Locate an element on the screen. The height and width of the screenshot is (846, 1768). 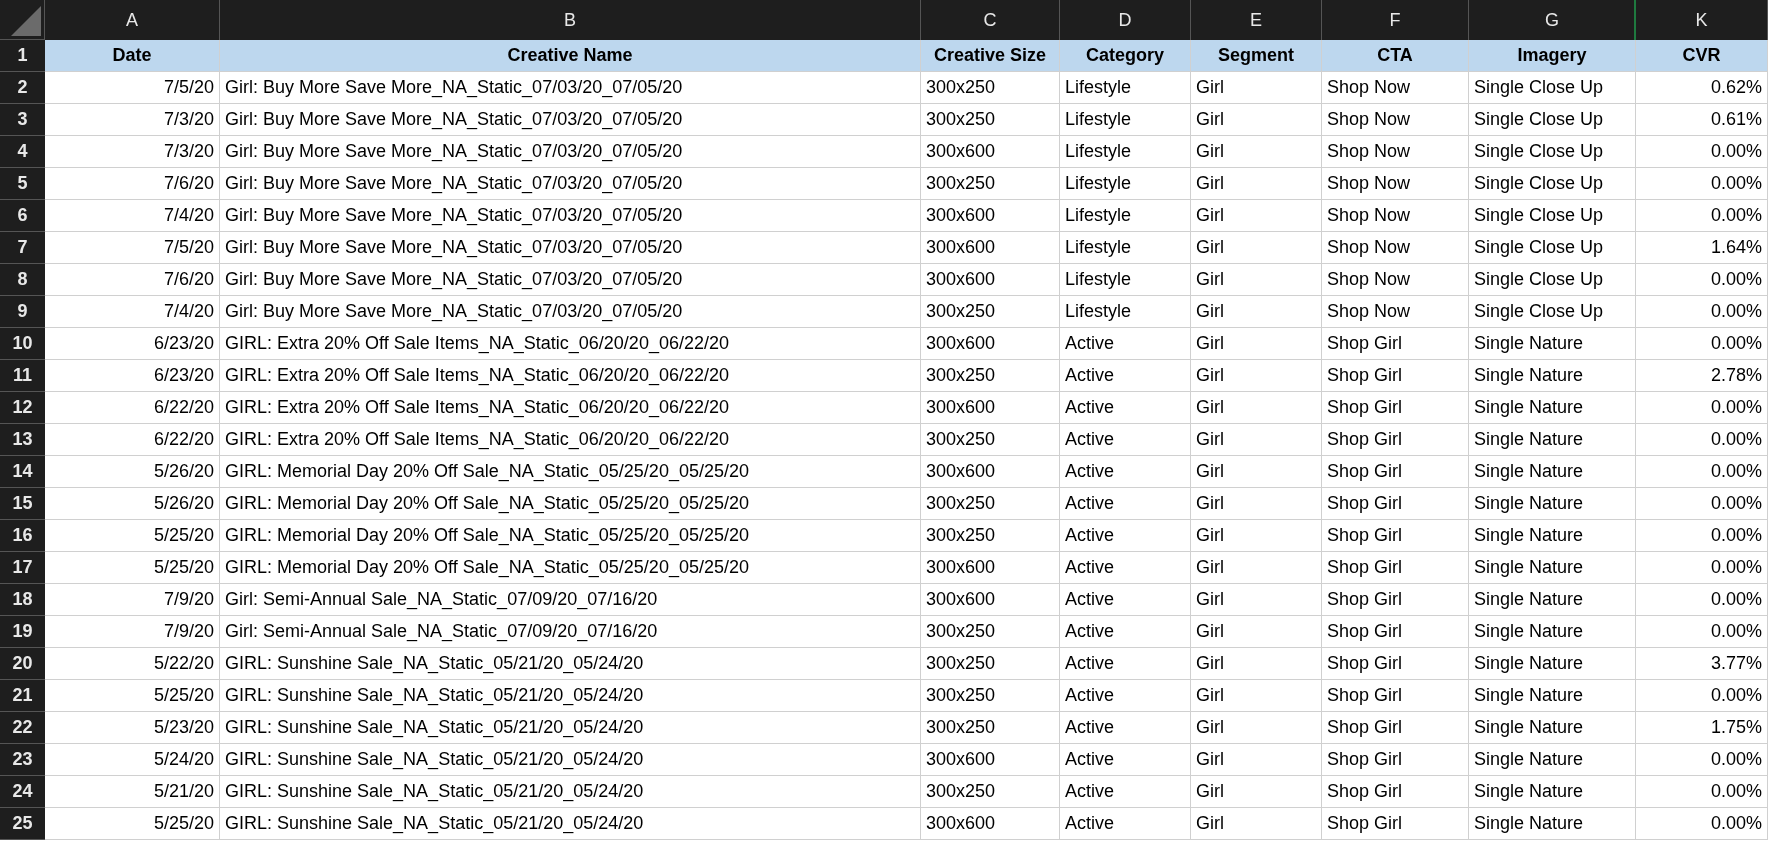
row-header: 14 is located at coordinates (22, 472).